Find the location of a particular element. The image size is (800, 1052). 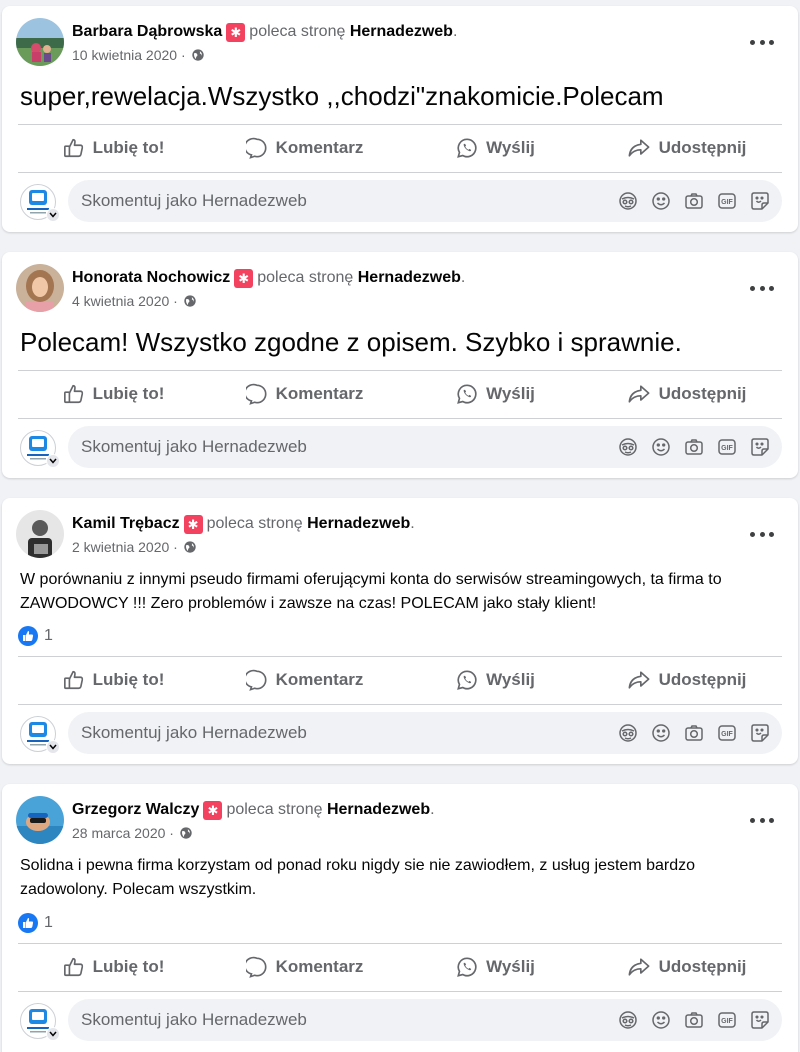

share-label: Udostępnij is located at coordinates (702, 393).